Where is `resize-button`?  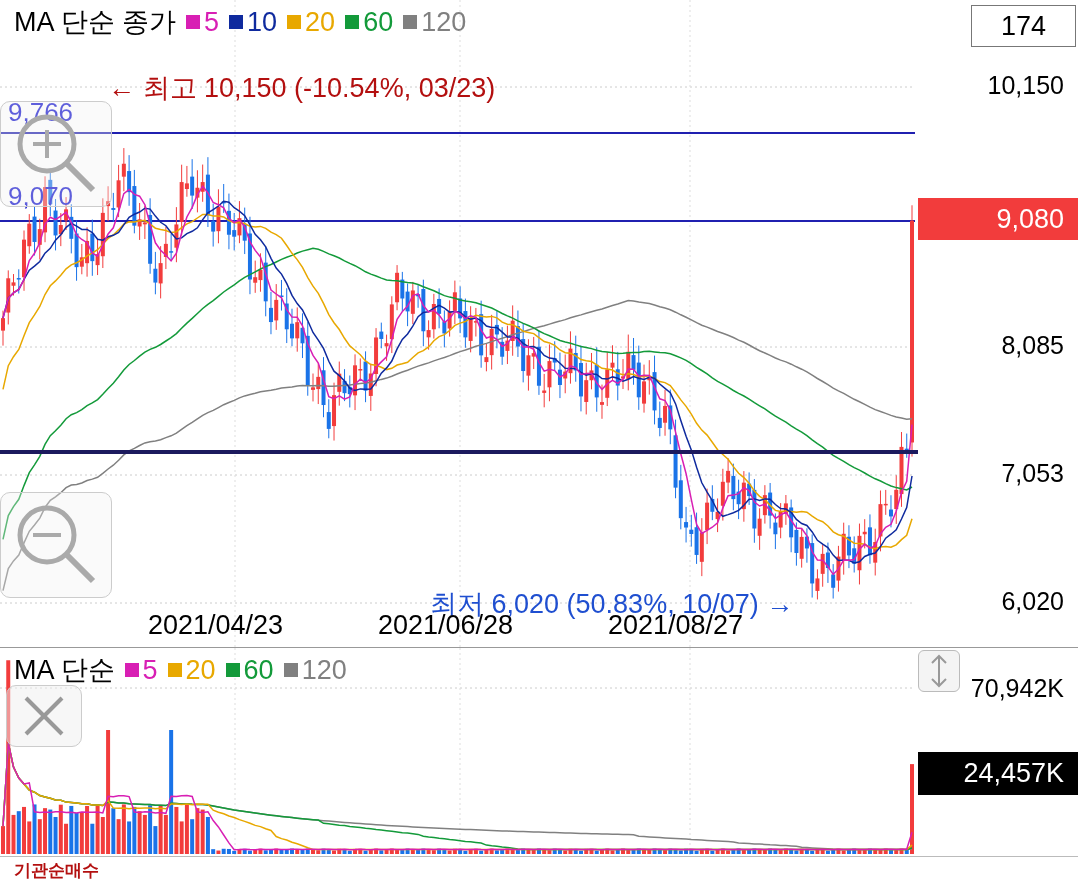 resize-button is located at coordinates (939, 671).